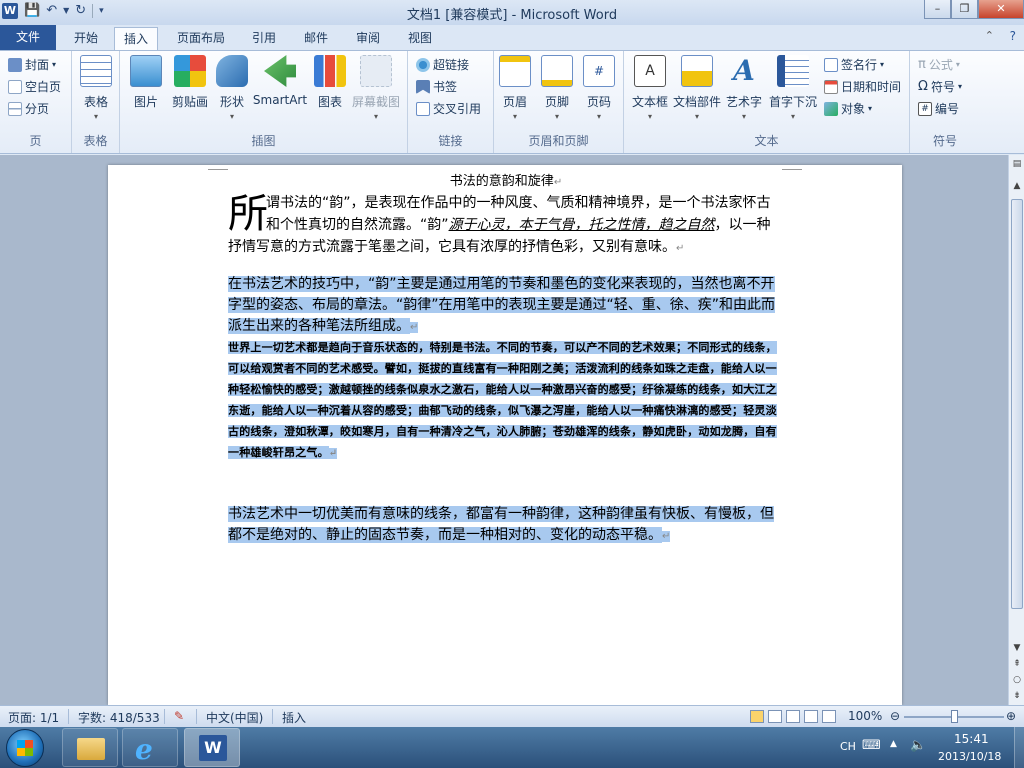  I want to click on group-header-footer: 页眉 ▾ 页脚 ▾ # 页码 ▾ 页眉和页脚, so click(559, 102).